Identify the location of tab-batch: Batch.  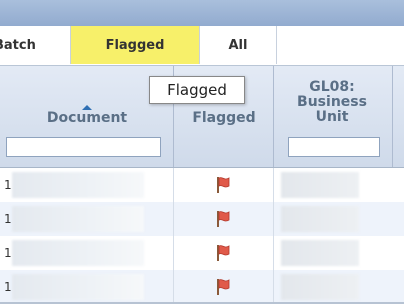
(35, 45).